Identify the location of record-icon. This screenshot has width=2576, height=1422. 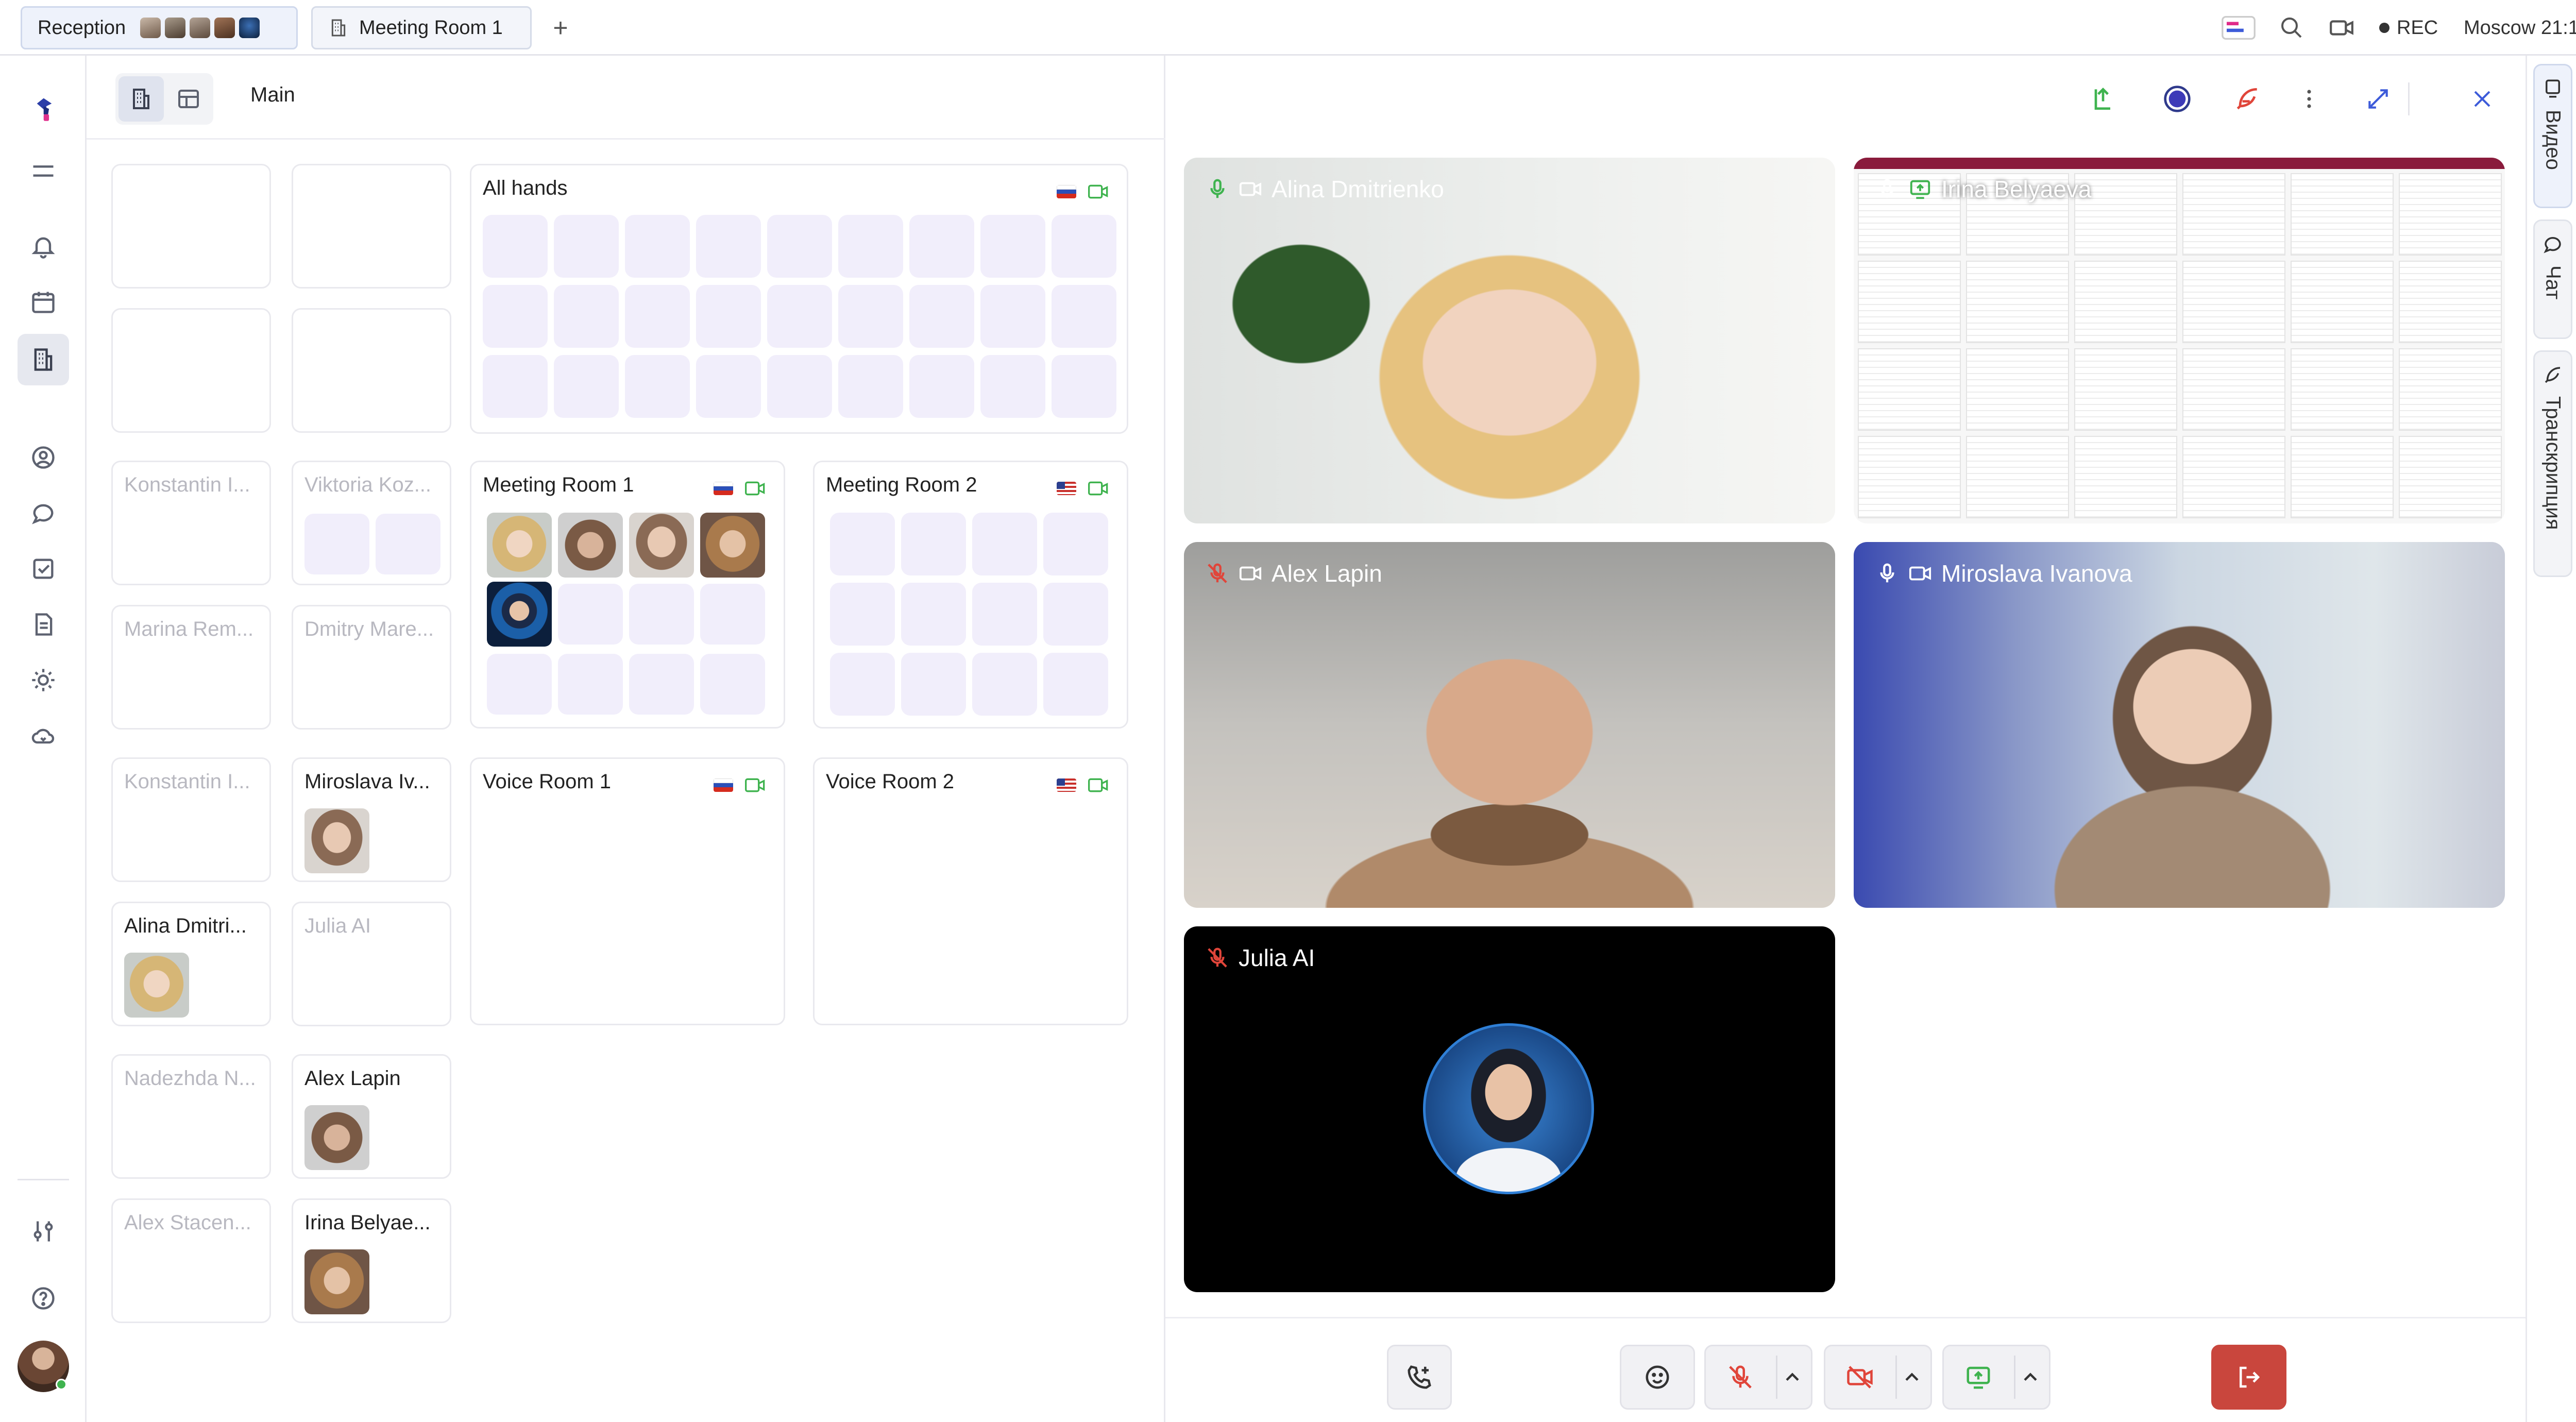
(2177, 99).